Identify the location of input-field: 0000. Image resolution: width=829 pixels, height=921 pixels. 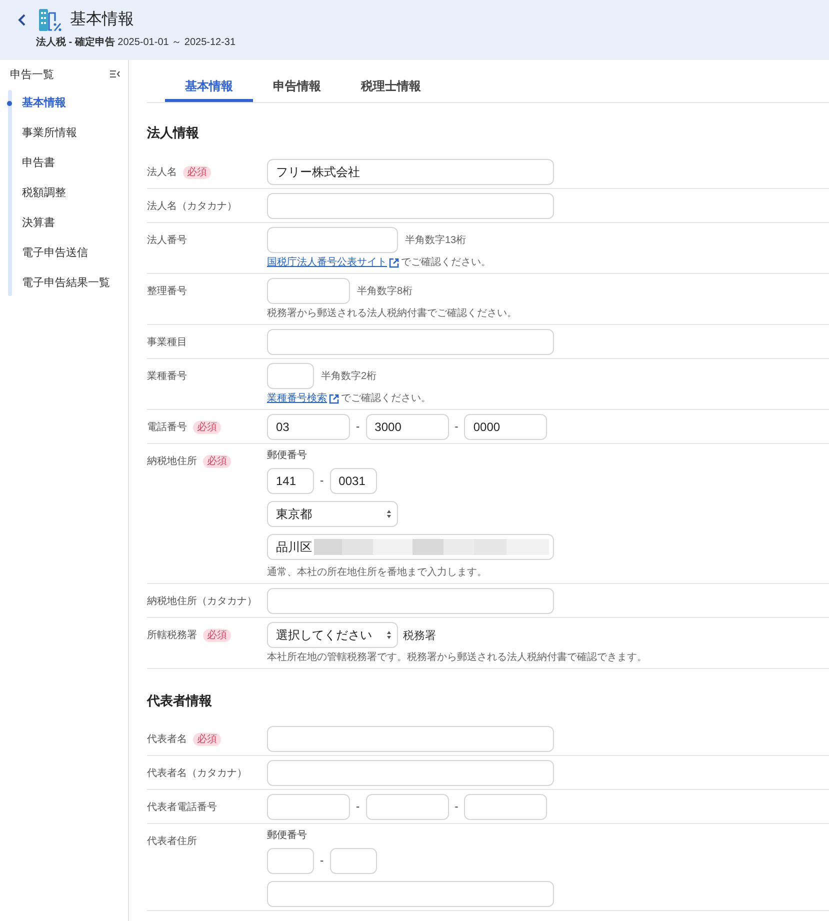
(506, 427).